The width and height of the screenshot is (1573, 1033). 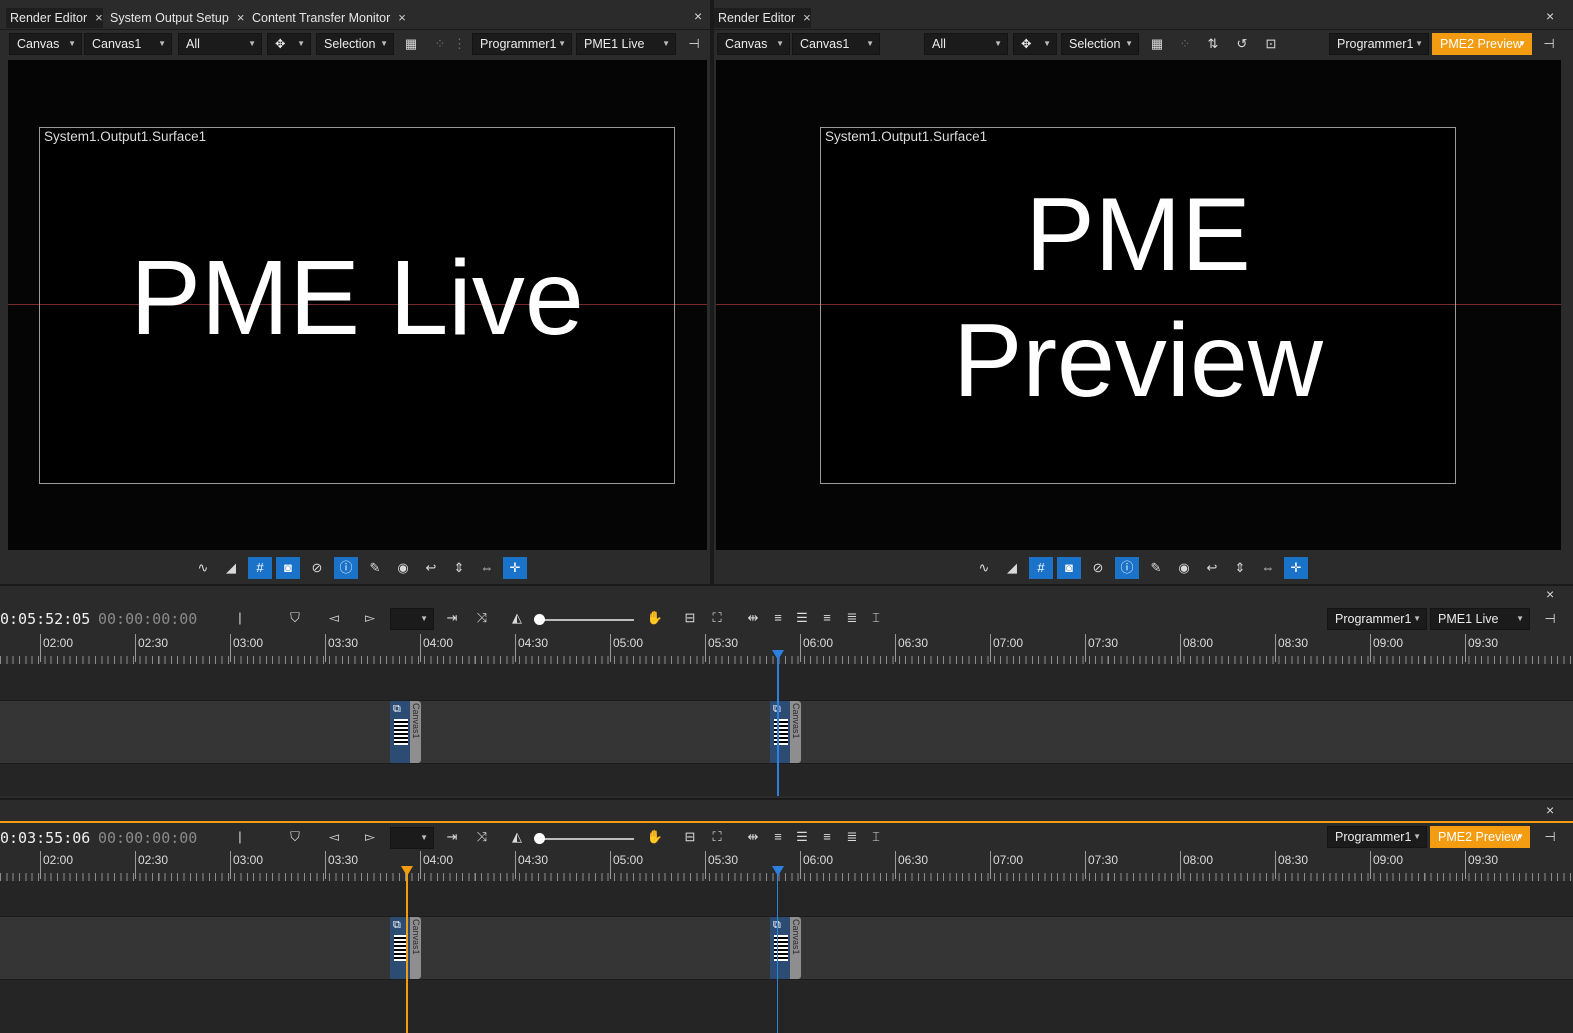 I want to click on tab-system-output-setup: System Output Setup ×, so click(x=175, y=18).